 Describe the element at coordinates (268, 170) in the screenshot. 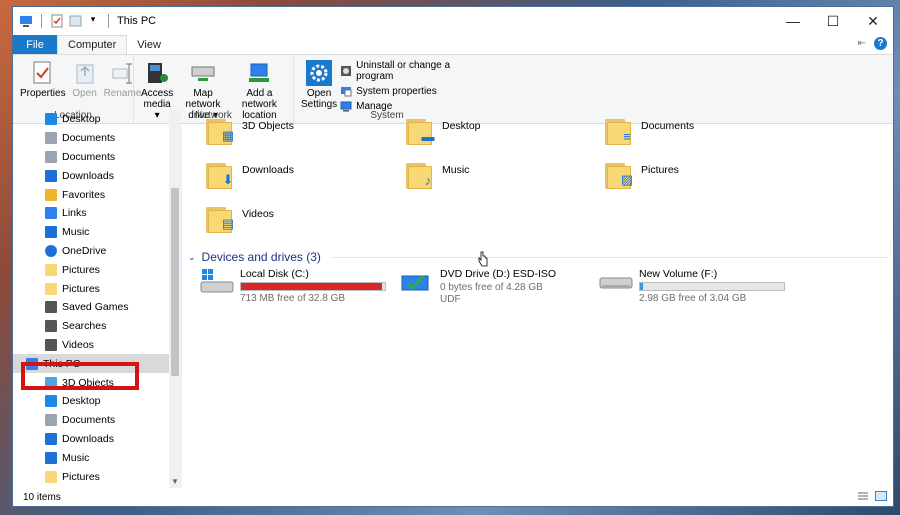

I see `folder-label: Downloads` at that location.